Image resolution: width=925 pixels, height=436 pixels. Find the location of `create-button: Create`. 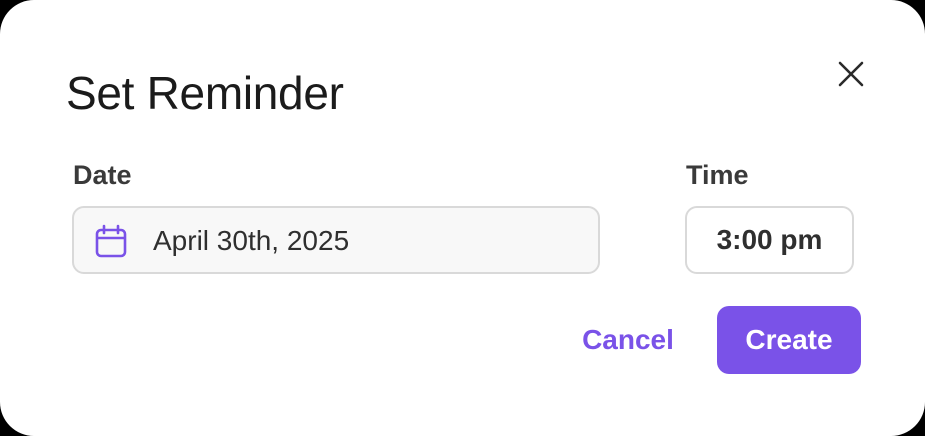

create-button: Create is located at coordinates (789, 340).